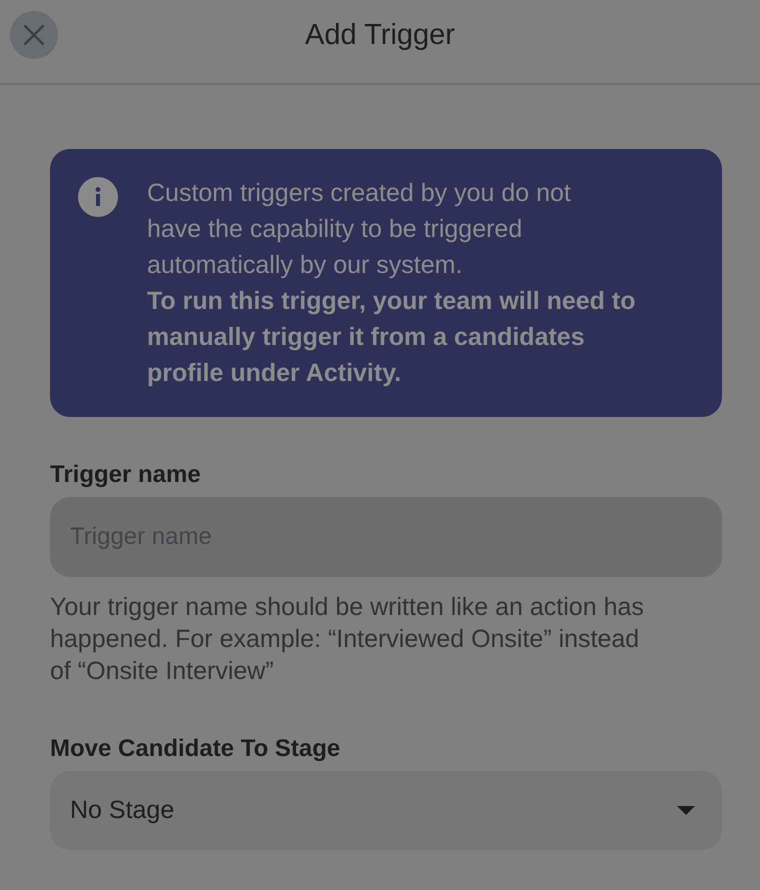 Image resolution: width=760 pixels, height=890 pixels. I want to click on close-icon, so click(34, 35).